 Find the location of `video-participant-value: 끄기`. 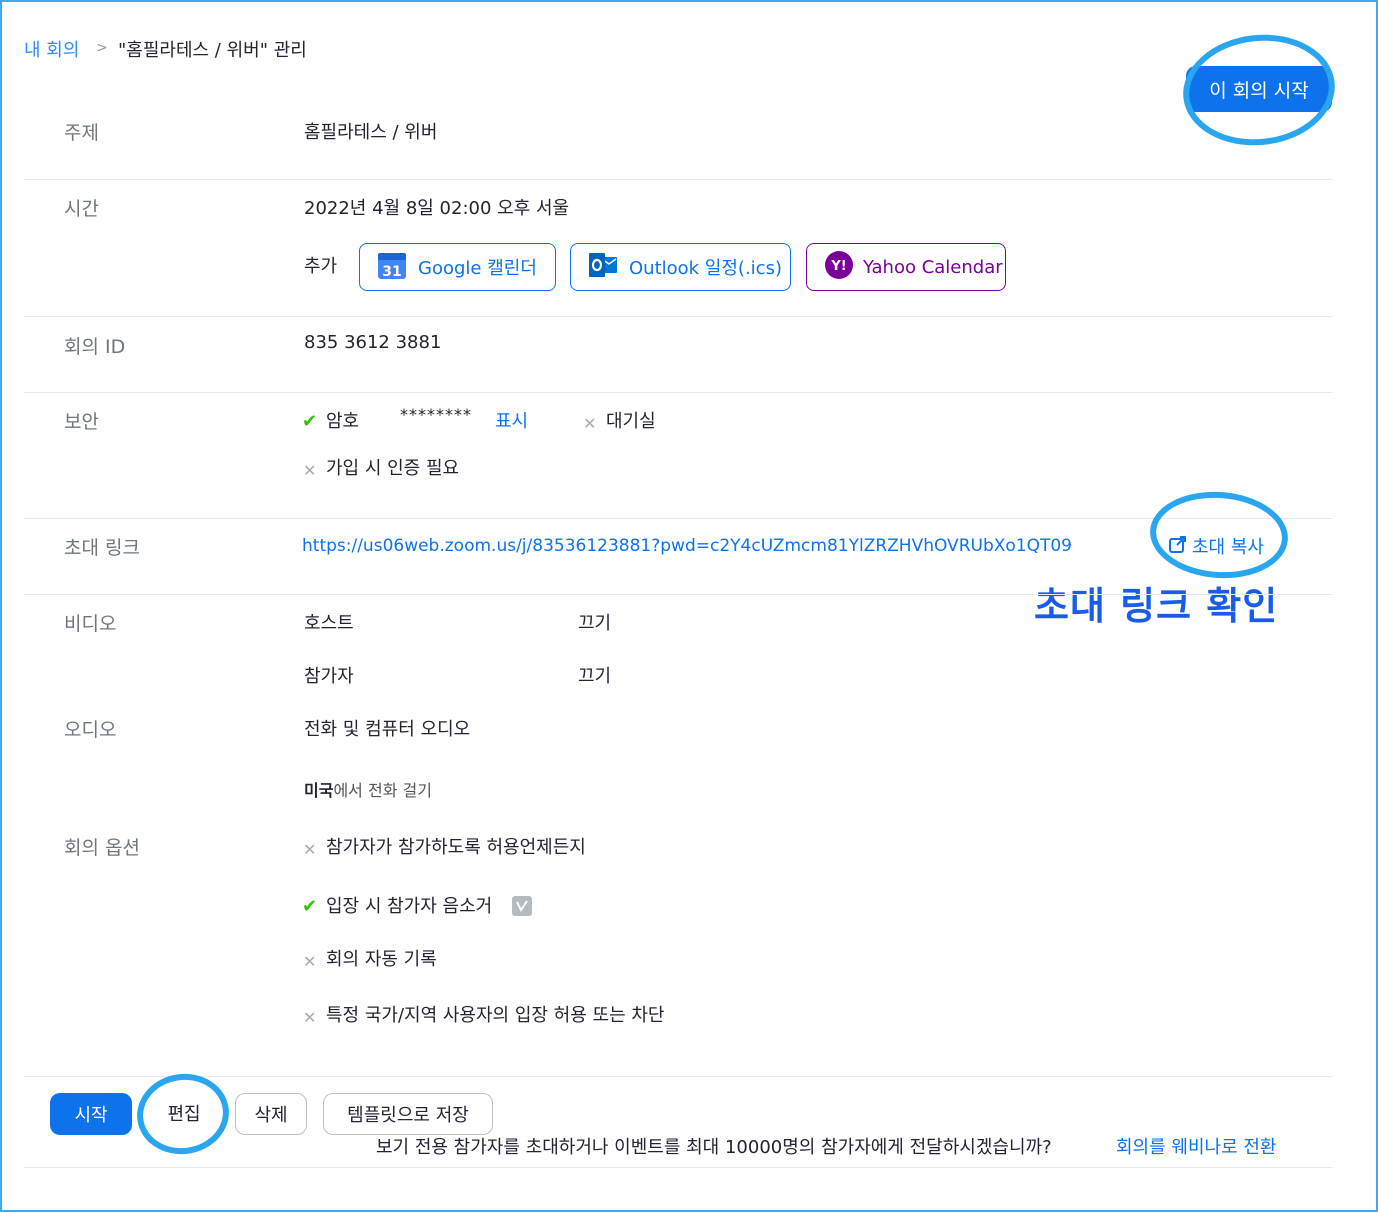

video-participant-value: 끄기 is located at coordinates (595, 676).